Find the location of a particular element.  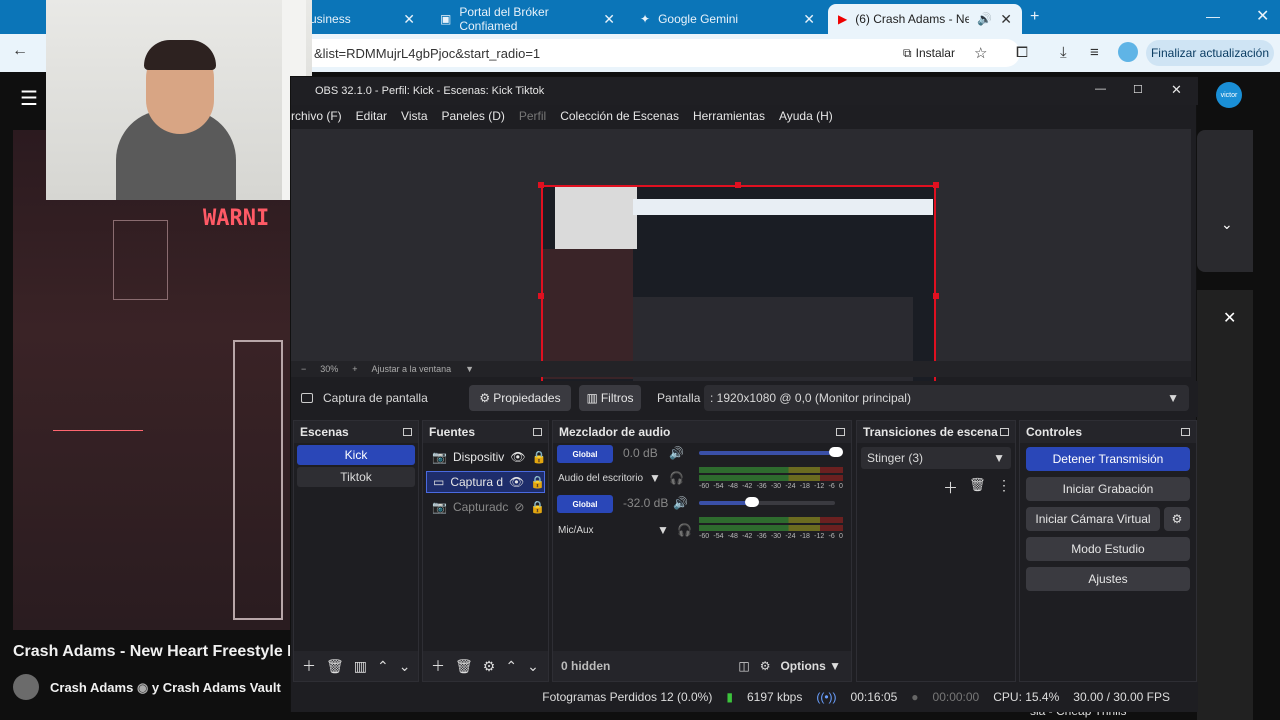

tab-youtube: ▶ (6) Crash Adams - New Hea 🔊 ✕ is located at coordinates (925, 19).